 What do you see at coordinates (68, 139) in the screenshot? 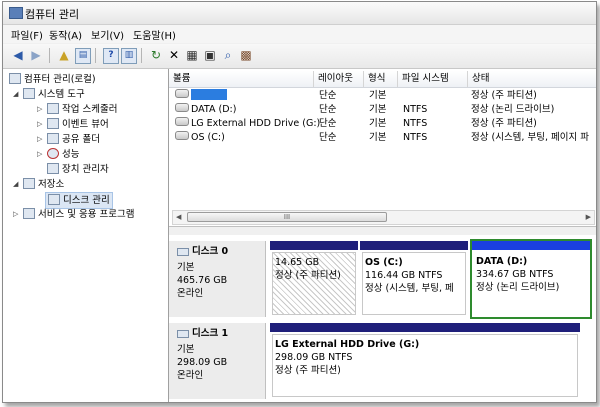
I see `tree-item-shared-folders: ▷ 공유 폴더` at bounding box center [68, 139].